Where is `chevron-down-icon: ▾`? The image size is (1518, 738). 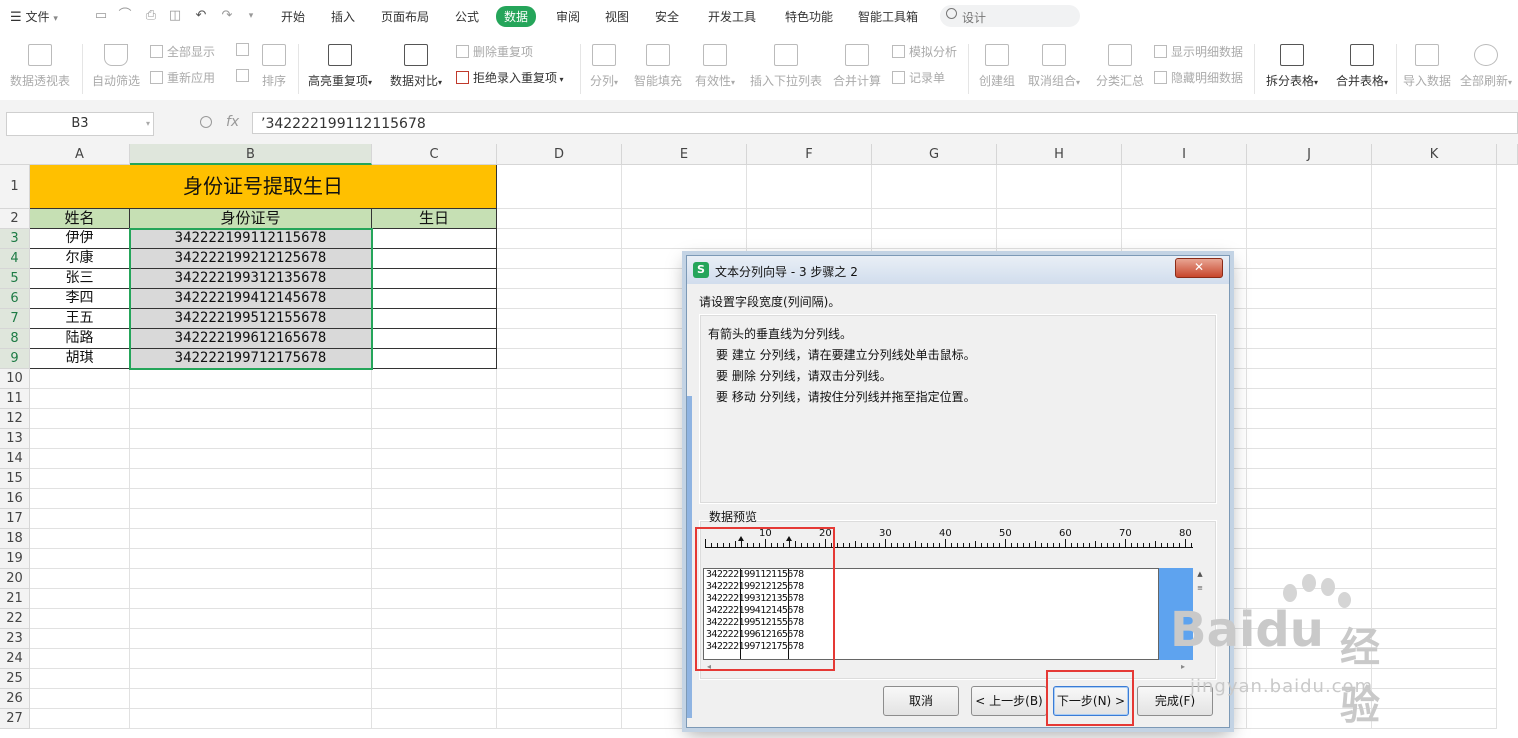 chevron-down-icon: ▾ is located at coordinates (148, 124).